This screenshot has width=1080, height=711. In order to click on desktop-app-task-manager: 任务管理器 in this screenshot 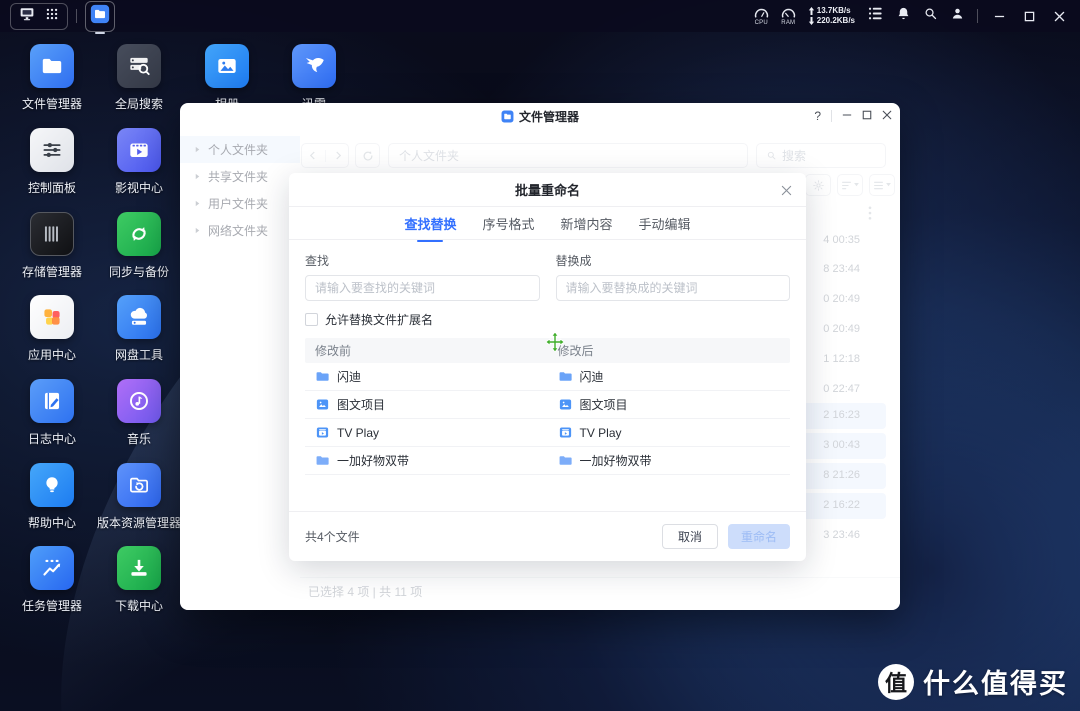, I will do `click(52, 580)`.